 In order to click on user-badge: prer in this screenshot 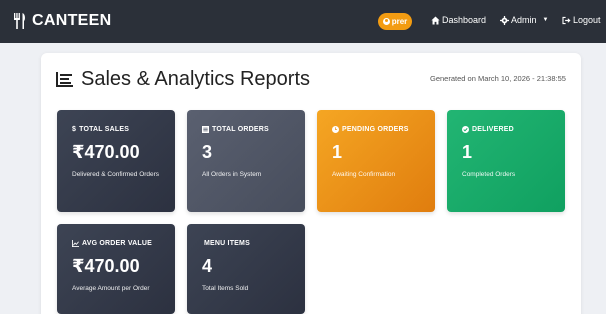, I will do `click(395, 21)`.